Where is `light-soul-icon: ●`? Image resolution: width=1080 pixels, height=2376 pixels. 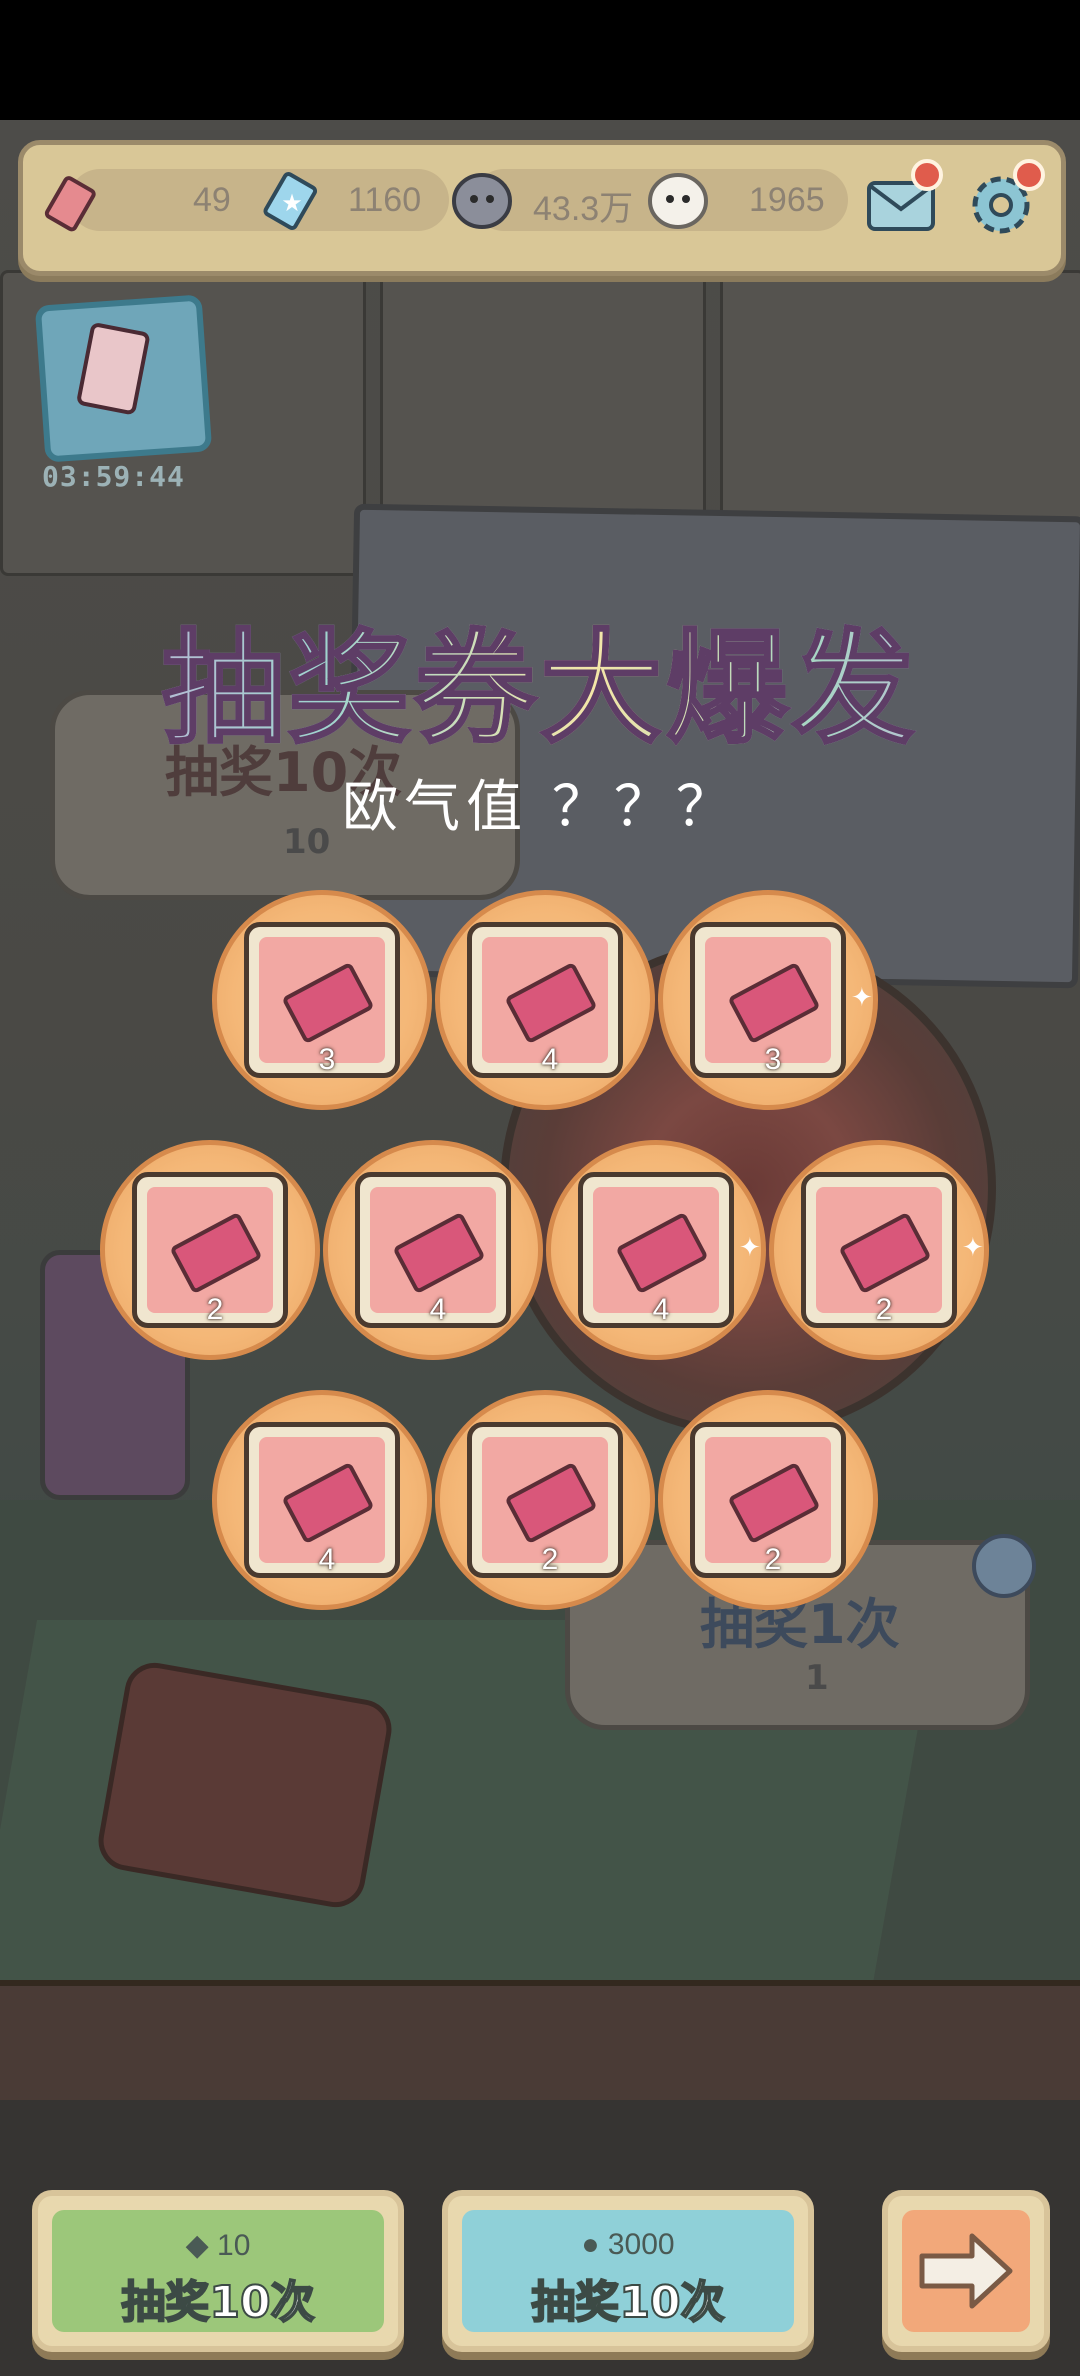 light-soul-icon: ● is located at coordinates (594, 2244).